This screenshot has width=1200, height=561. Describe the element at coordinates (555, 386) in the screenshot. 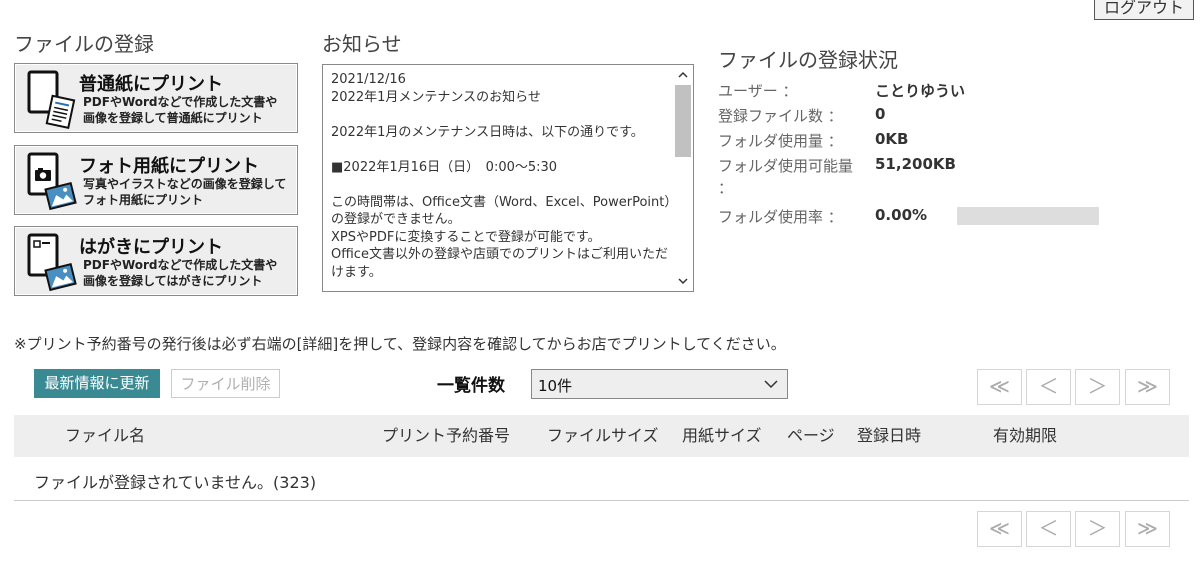

I see `list-count-value: 10件` at that location.